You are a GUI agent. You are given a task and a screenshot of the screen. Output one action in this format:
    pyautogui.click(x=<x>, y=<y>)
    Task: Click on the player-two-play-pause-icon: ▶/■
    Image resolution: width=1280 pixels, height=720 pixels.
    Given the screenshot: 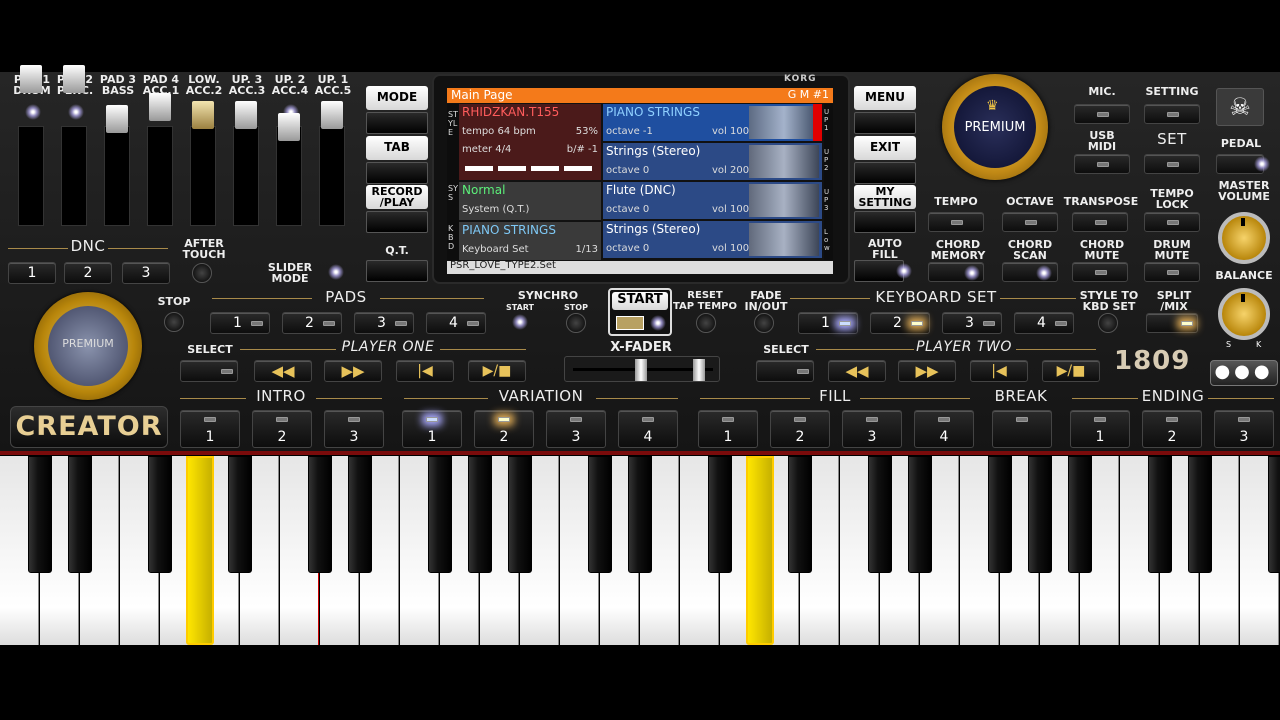 What is the action you would take?
    pyautogui.click(x=1071, y=371)
    